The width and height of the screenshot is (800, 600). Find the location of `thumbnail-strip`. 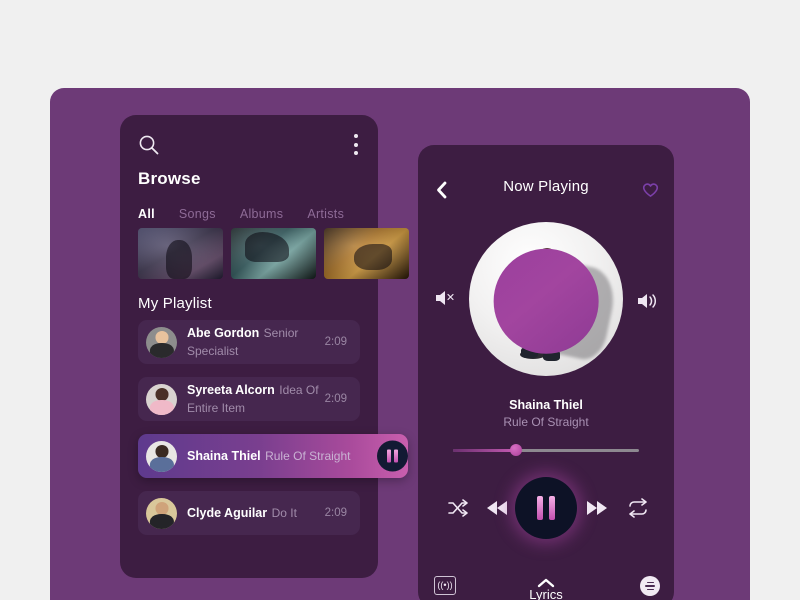

thumbnail-strip is located at coordinates (273, 253).